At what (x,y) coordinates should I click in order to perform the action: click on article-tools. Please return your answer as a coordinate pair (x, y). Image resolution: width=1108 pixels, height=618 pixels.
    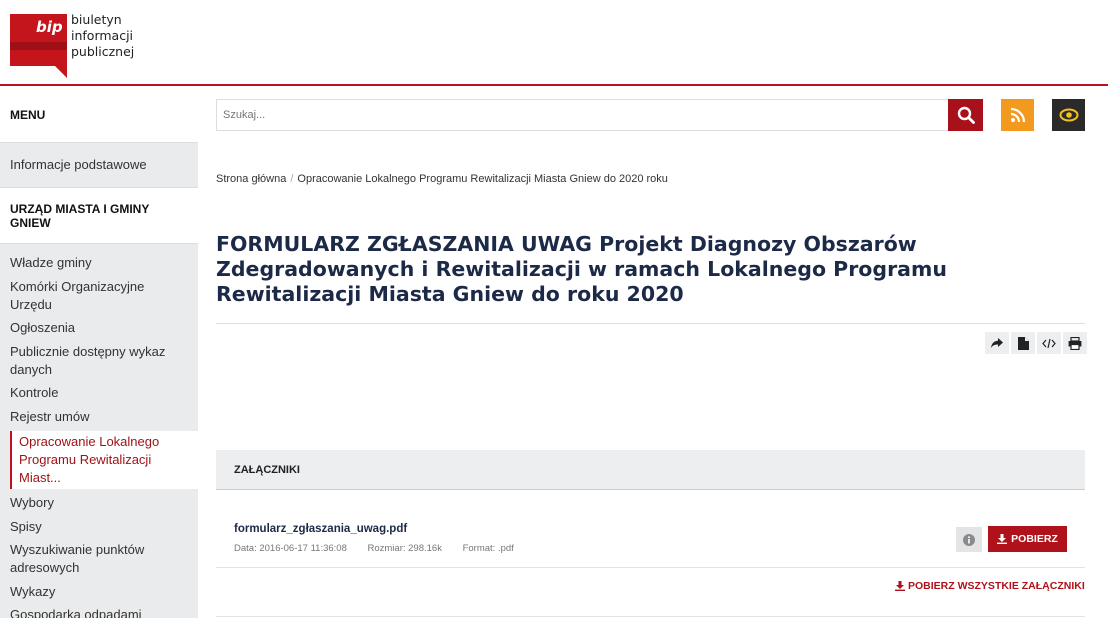
    Looking at the image, I should click on (1036, 343).